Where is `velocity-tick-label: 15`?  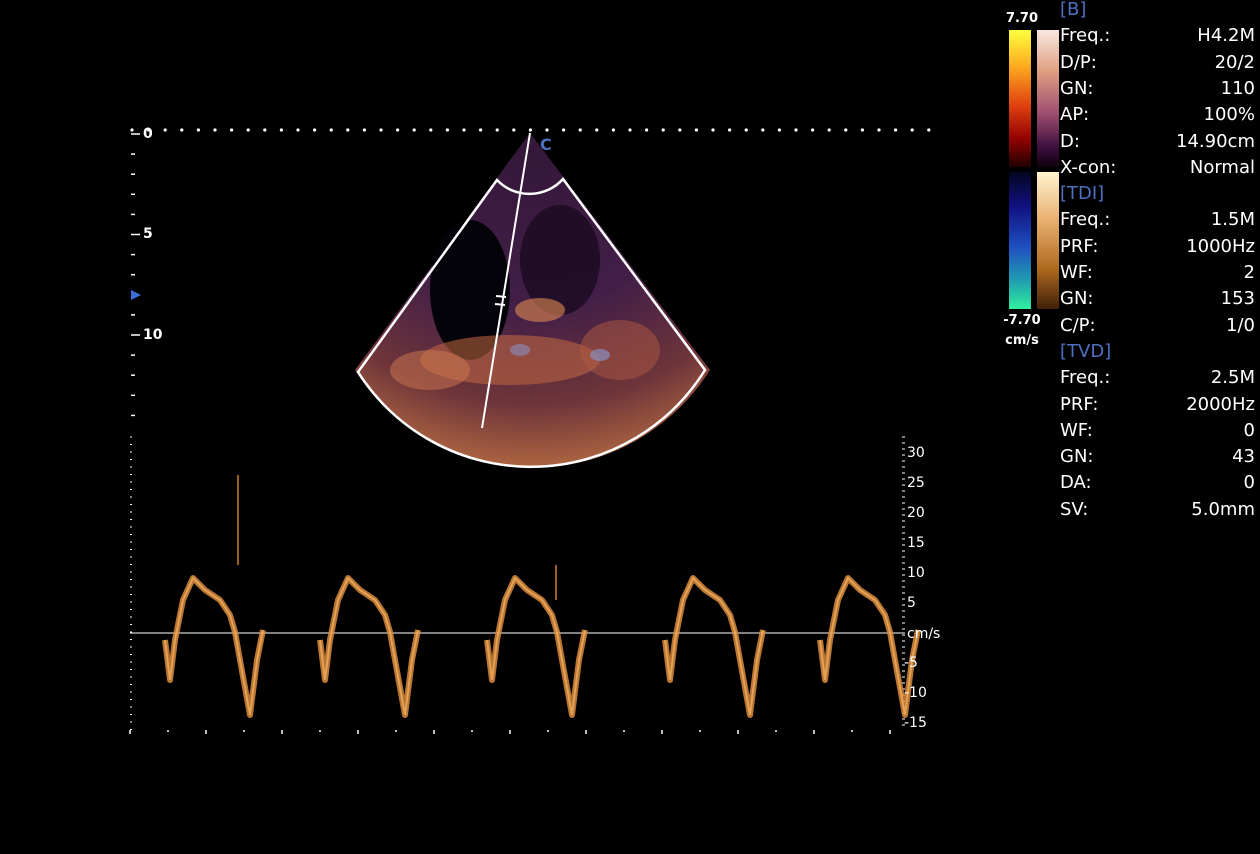
velocity-tick-label: 15 is located at coordinates (916, 543).